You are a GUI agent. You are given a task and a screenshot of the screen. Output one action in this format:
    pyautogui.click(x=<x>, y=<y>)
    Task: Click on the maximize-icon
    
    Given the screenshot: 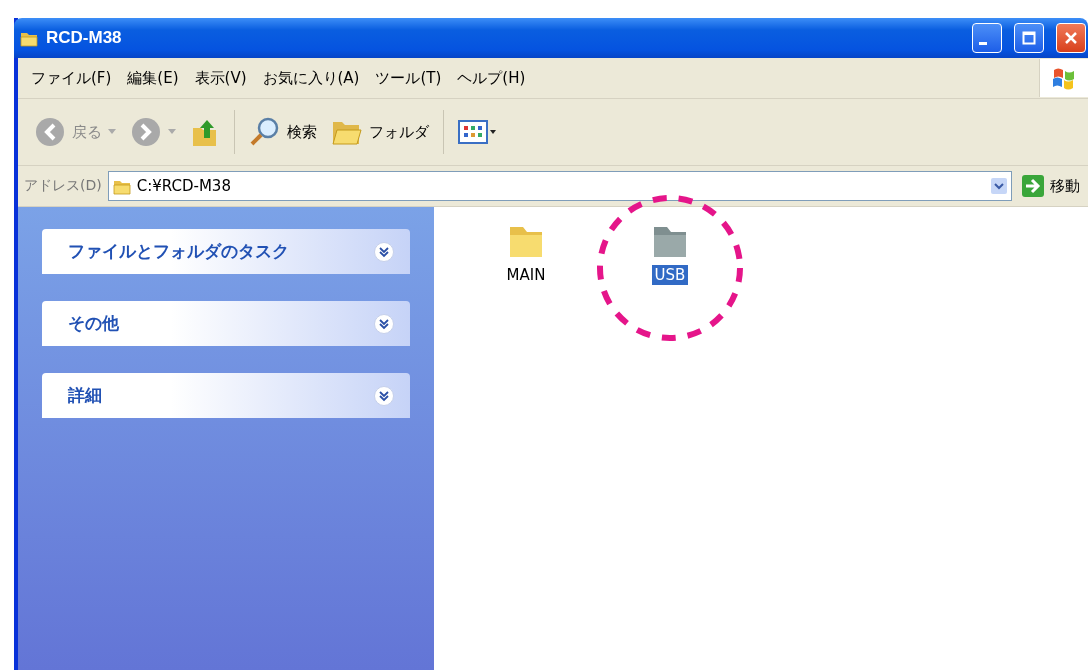 What is the action you would take?
    pyautogui.click(x=1029, y=38)
    